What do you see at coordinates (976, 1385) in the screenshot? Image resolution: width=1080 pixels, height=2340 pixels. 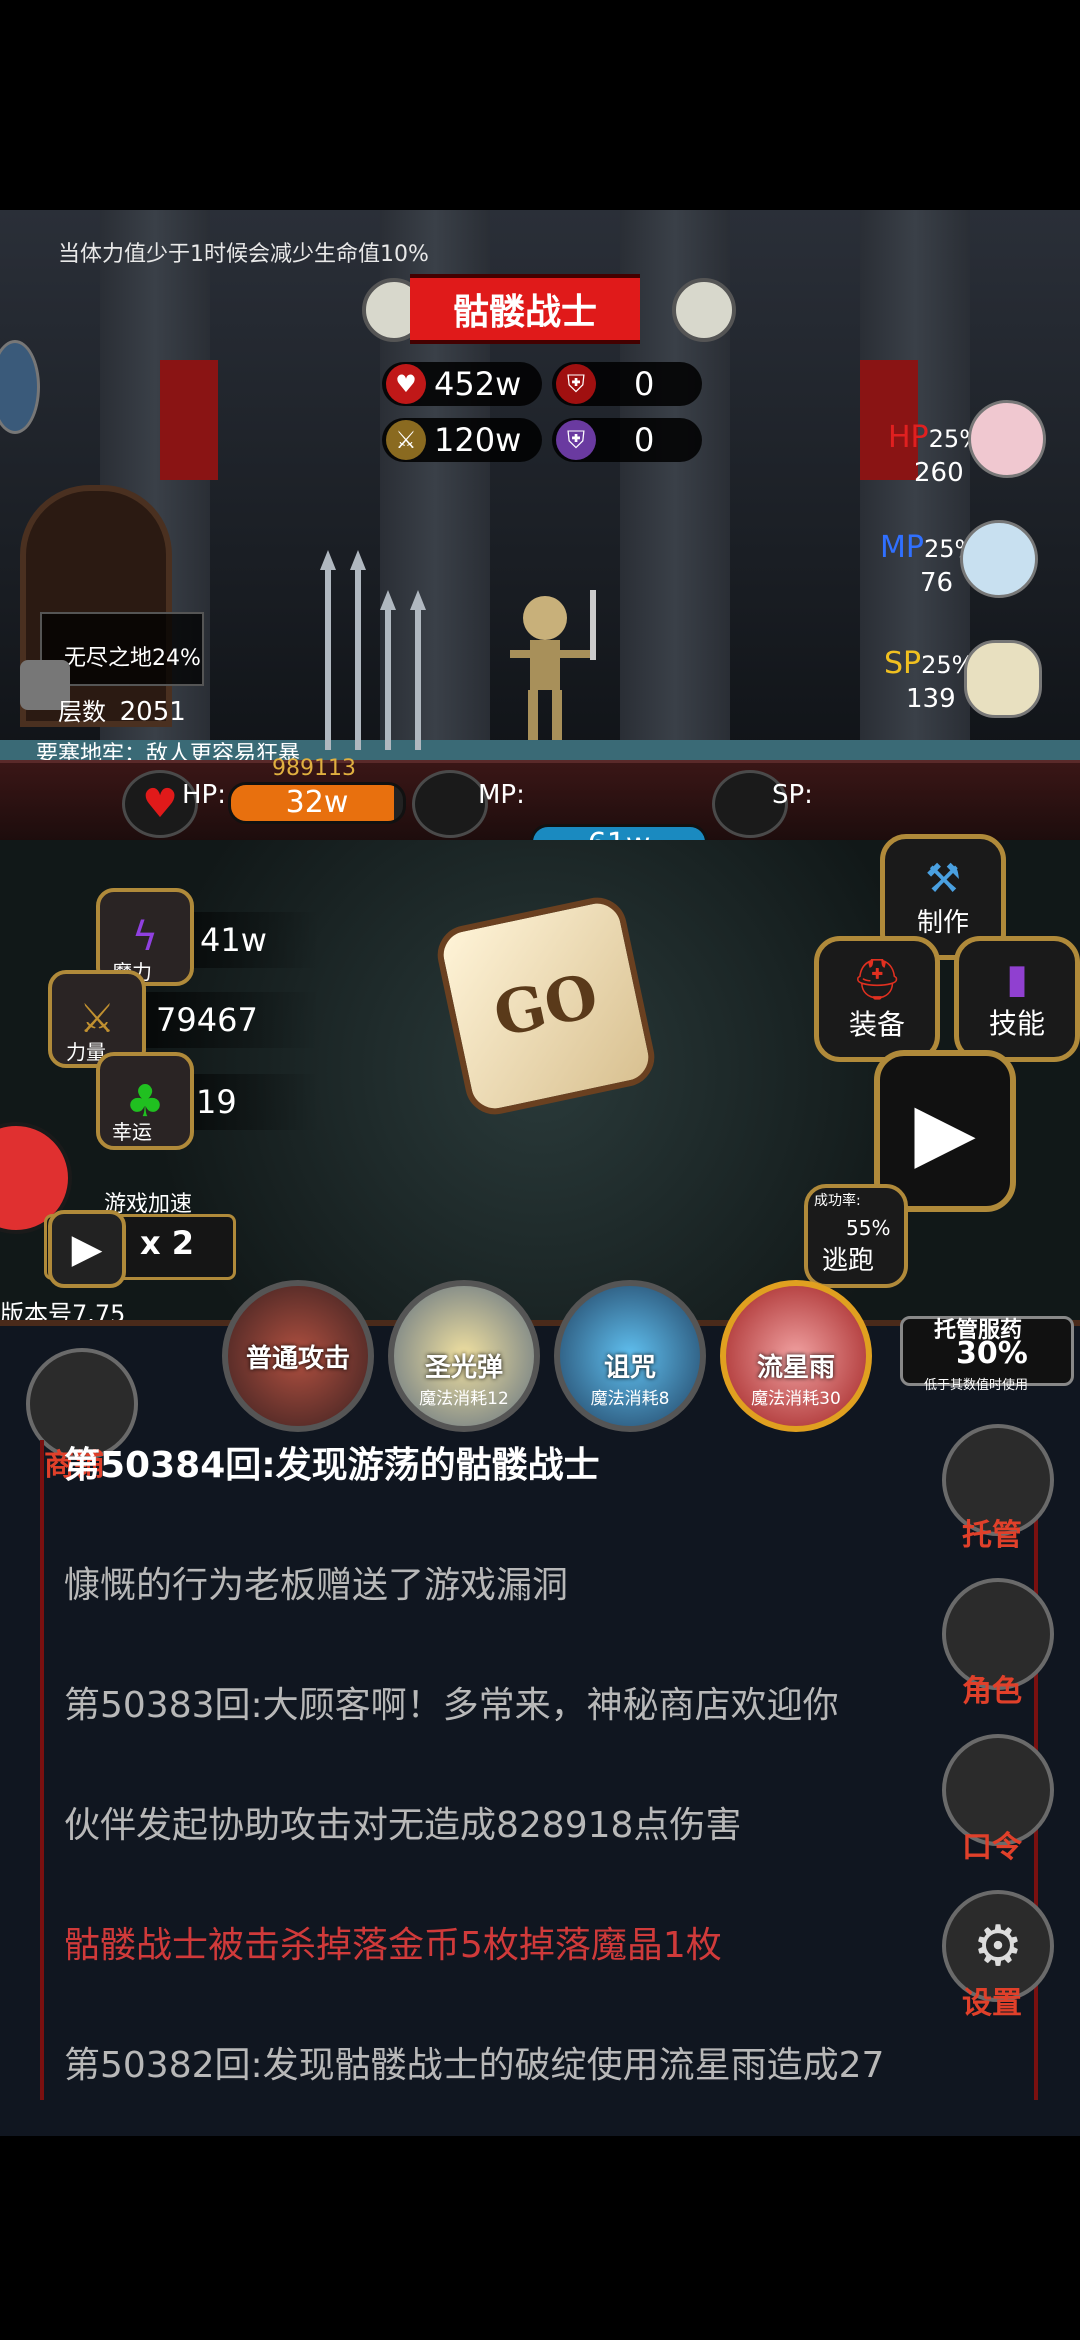 I see `auto-potion-note: 低于其数值时使用` at bounding box center [976, 1385].